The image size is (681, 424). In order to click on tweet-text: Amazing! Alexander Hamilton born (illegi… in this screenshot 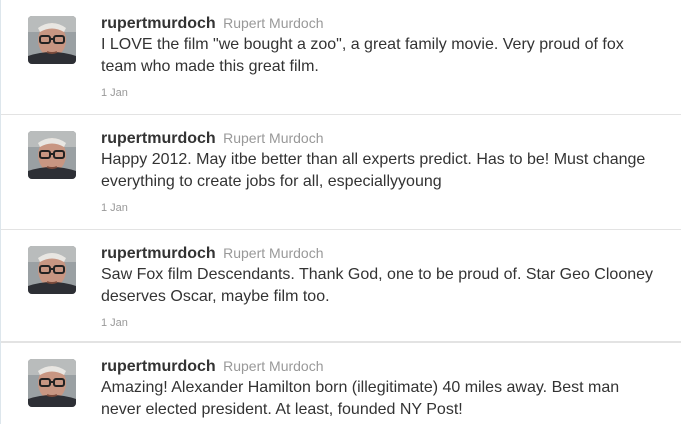, I will do `click(360, 398)`.